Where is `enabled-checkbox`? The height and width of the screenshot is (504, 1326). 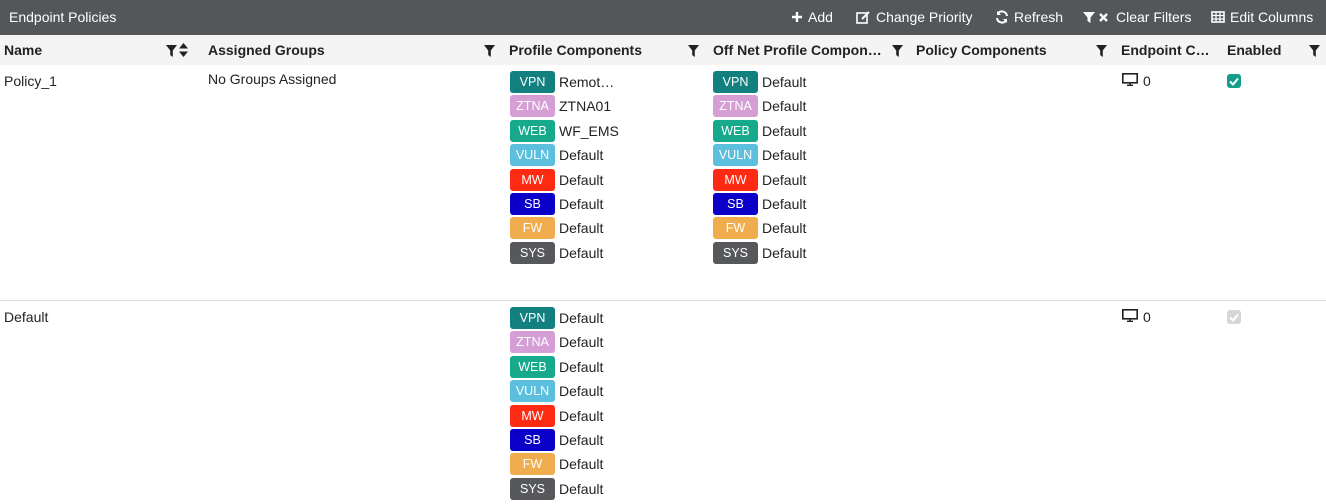 enabled-checkbox is located at coordinates (1234, 81).